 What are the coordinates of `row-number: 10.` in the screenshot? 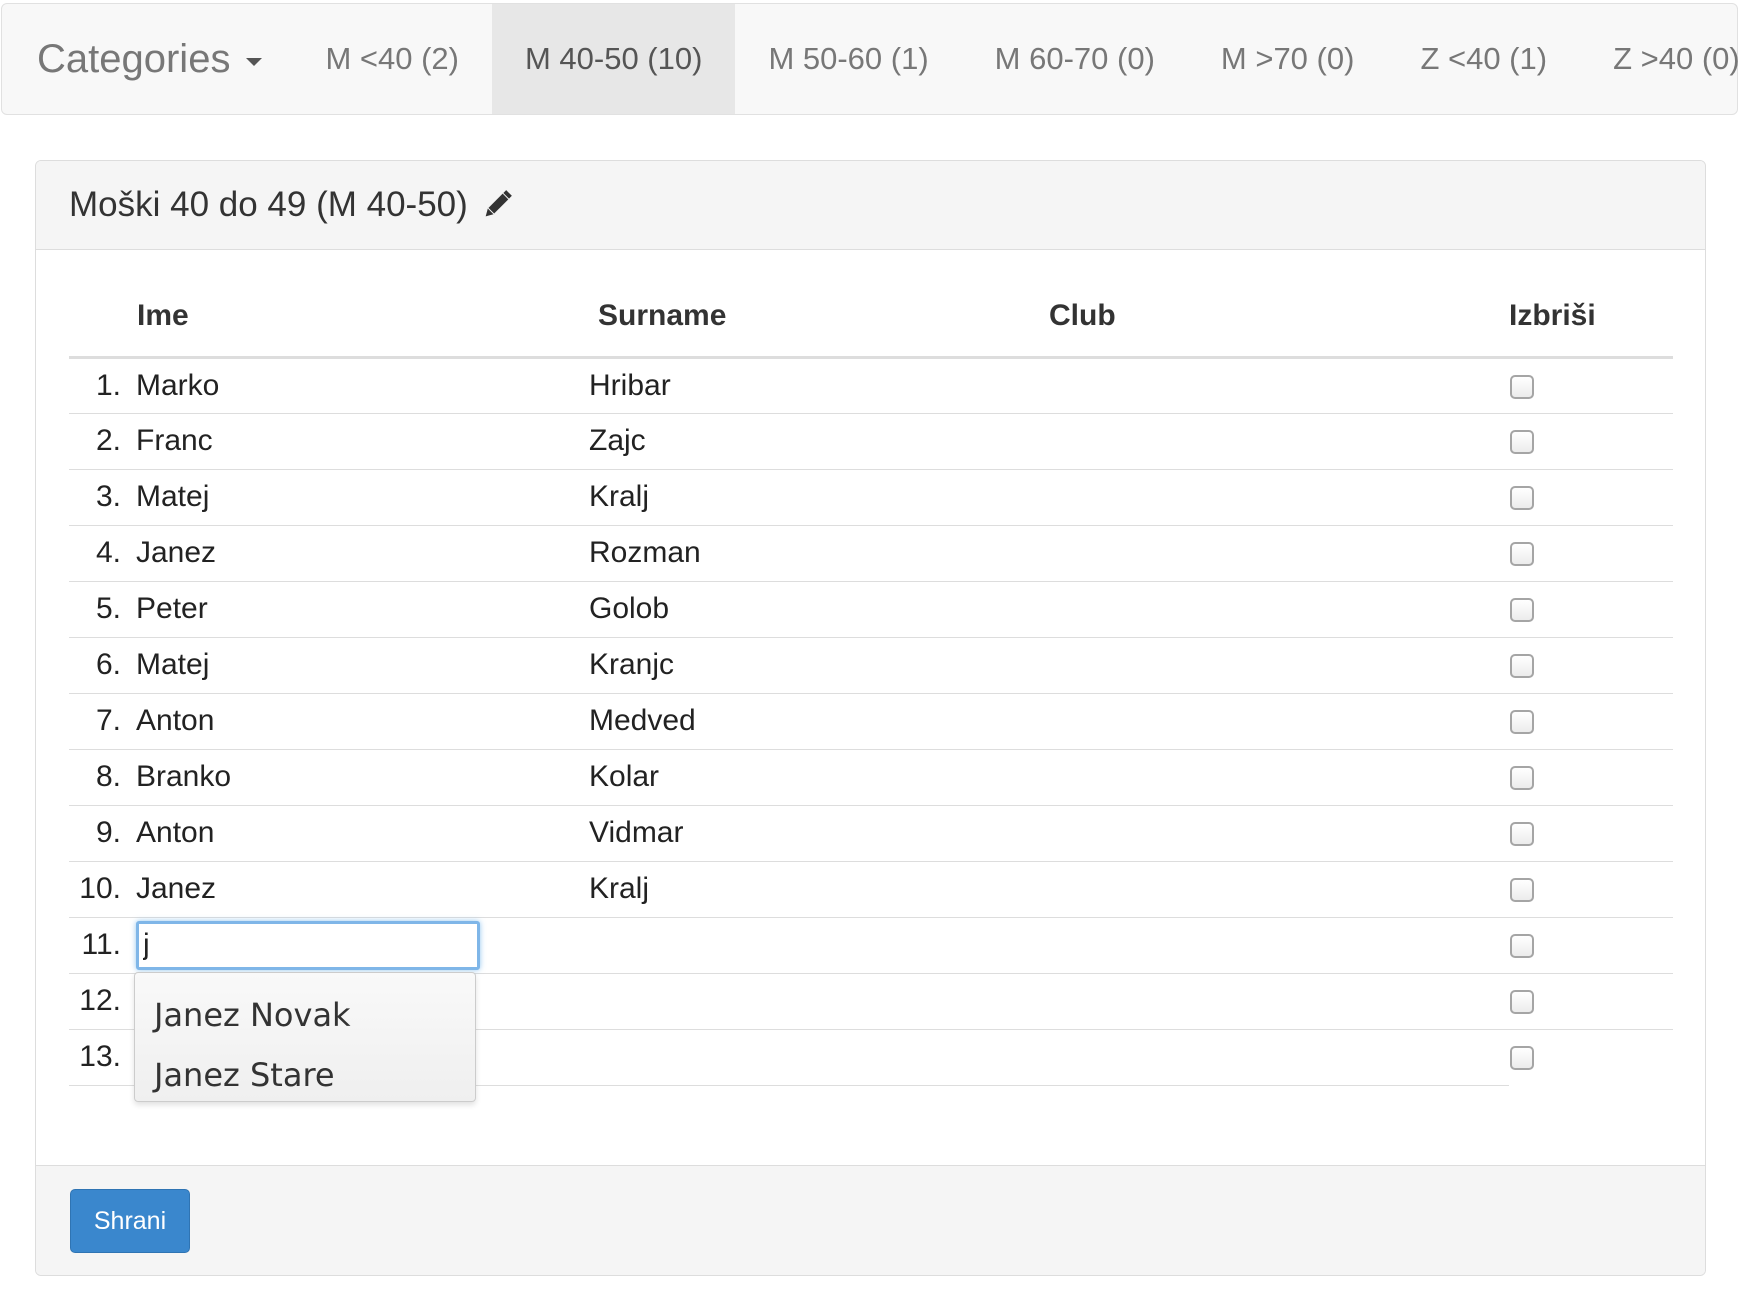 It's located at (99, 889).